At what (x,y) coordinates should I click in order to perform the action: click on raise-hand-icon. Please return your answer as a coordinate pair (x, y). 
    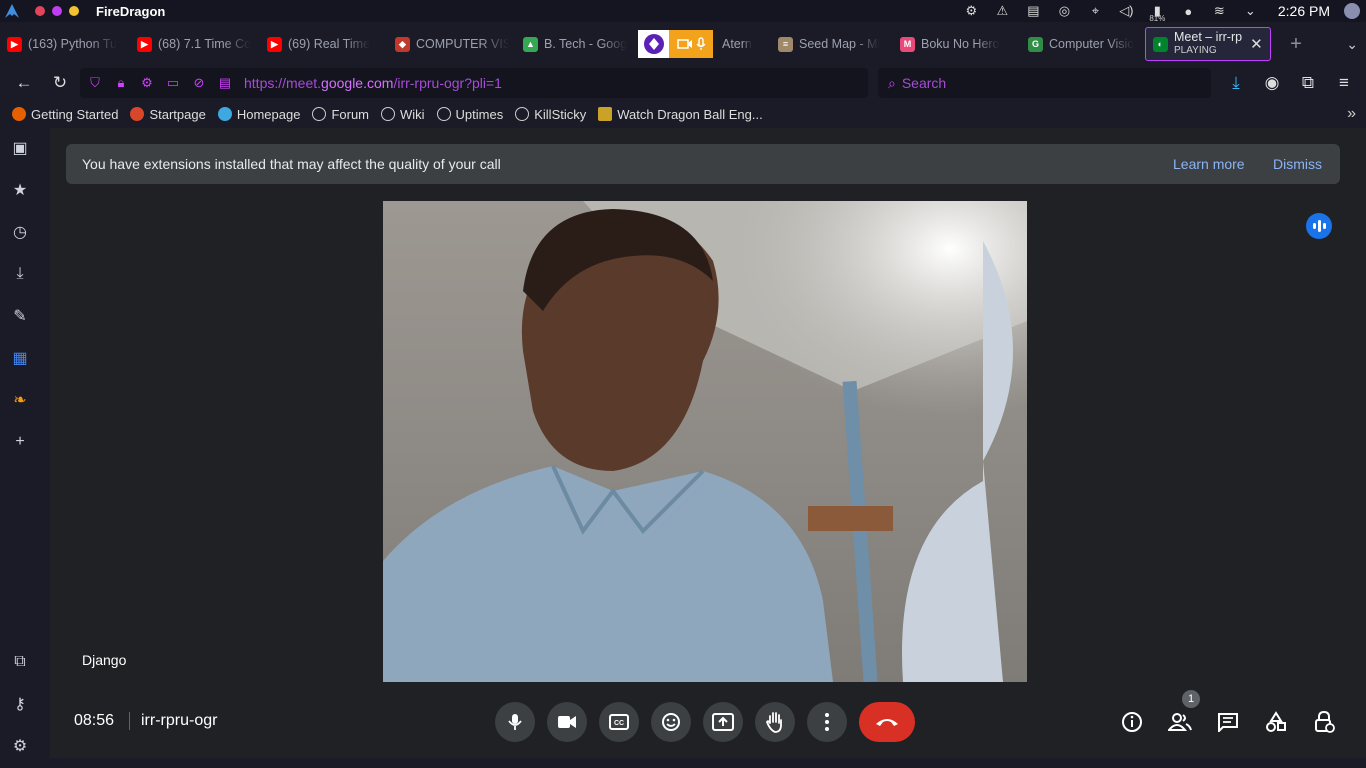
    Looking at the image, I should click on (774, 722).